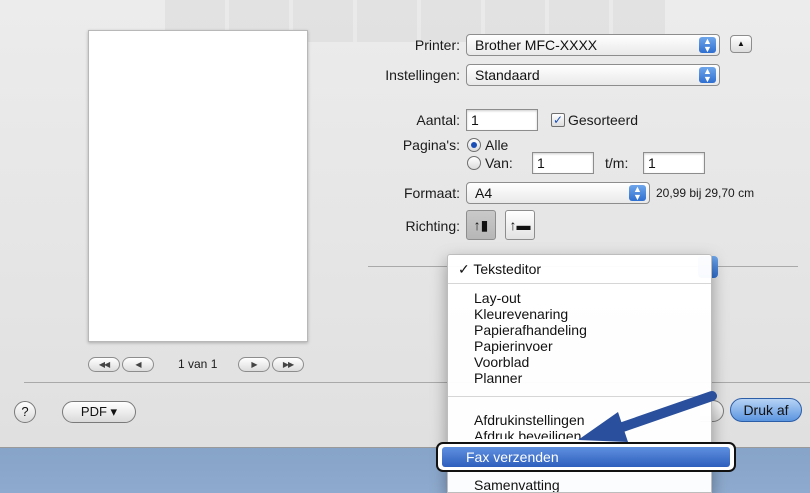 The image size is (810, 493). I want to click on menu-item-summary: Samenvatting, so click(517, 484).